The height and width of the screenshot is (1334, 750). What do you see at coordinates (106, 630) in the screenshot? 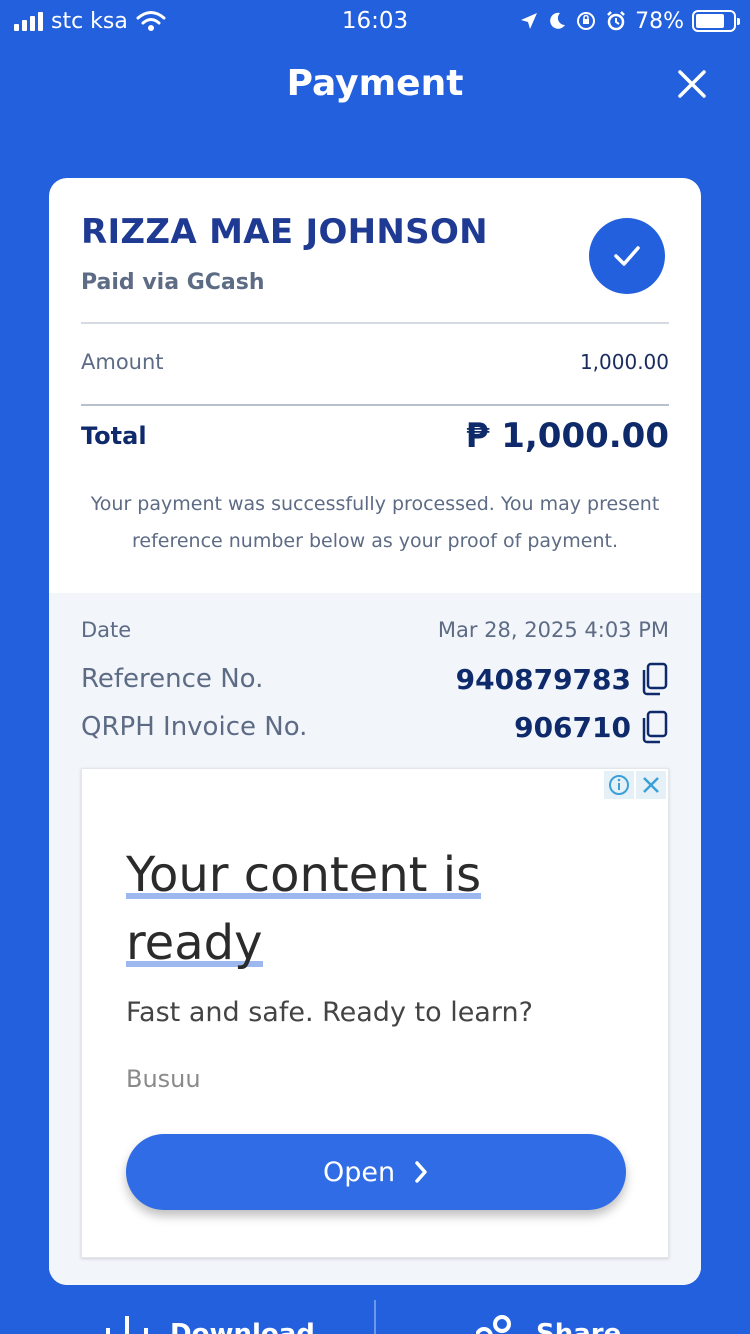
I see `date-label: Date` at bounding box center [106, 630].